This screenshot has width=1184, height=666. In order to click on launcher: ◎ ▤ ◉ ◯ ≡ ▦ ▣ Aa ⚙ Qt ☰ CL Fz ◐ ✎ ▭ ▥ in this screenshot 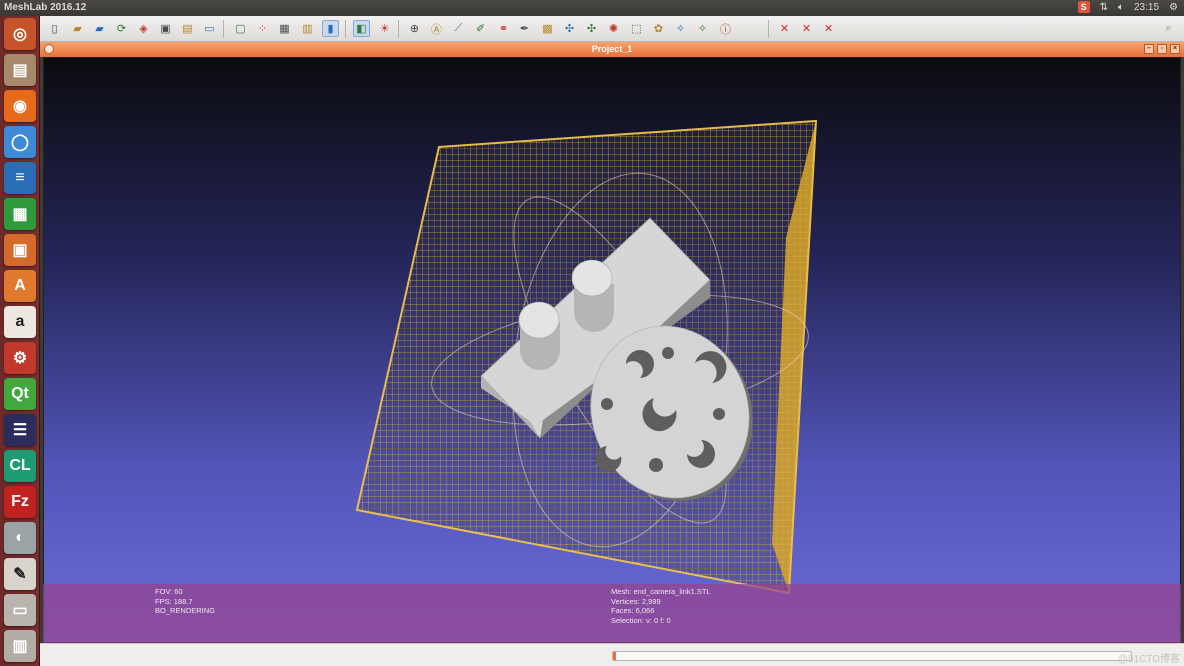, I will do `click(20, 341)`.